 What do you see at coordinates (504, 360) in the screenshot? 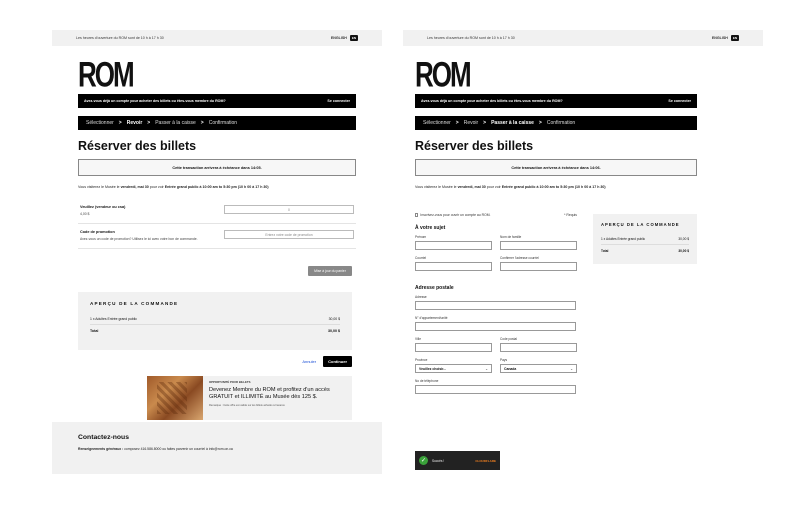
I see `country-label: Pays` at bounding box center [504, 360].